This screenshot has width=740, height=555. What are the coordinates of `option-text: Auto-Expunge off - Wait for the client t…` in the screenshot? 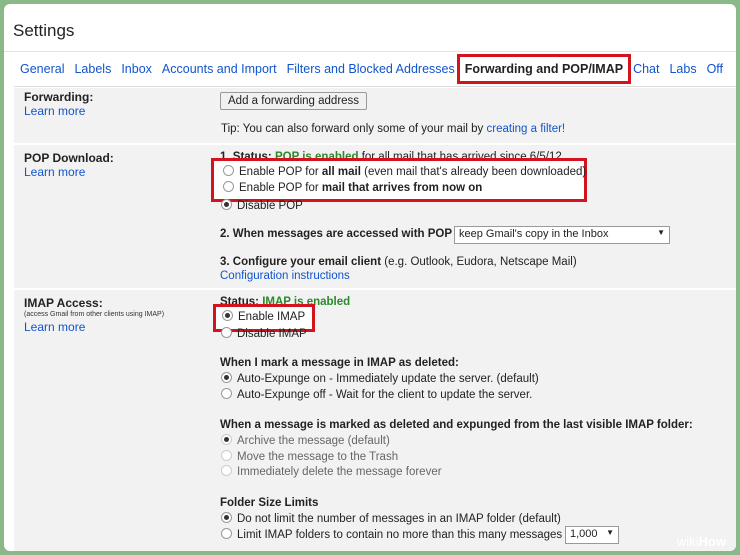 It's located at (385, 395).